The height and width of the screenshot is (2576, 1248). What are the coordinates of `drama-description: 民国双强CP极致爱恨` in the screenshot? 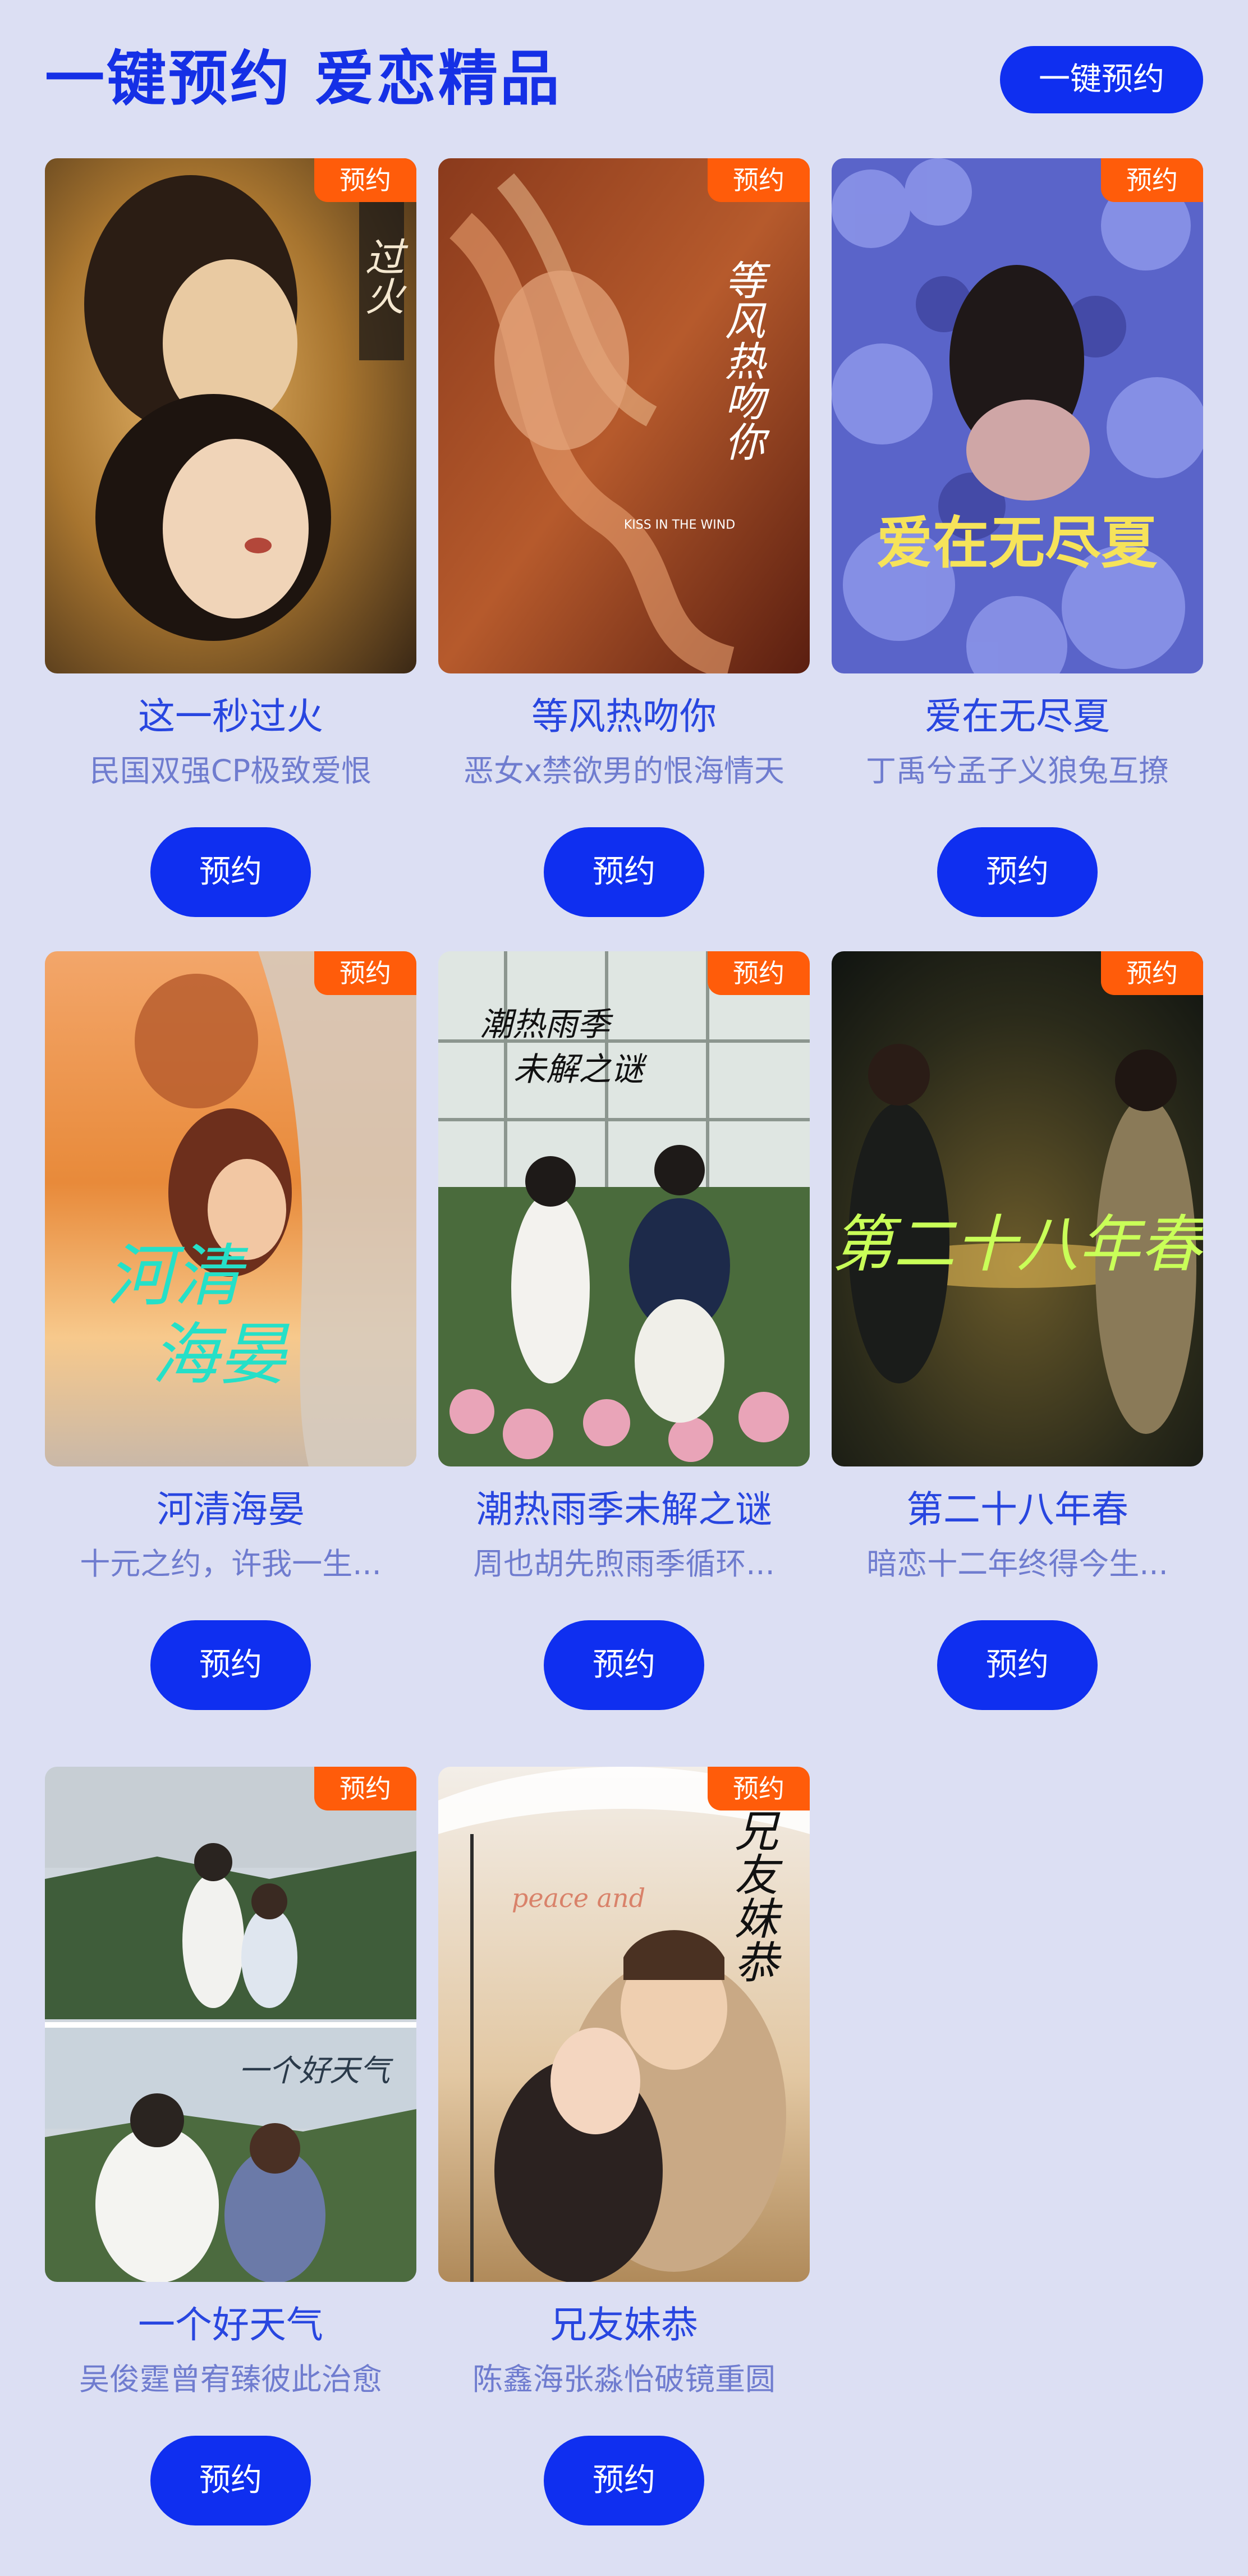 It's located at (230, 771).